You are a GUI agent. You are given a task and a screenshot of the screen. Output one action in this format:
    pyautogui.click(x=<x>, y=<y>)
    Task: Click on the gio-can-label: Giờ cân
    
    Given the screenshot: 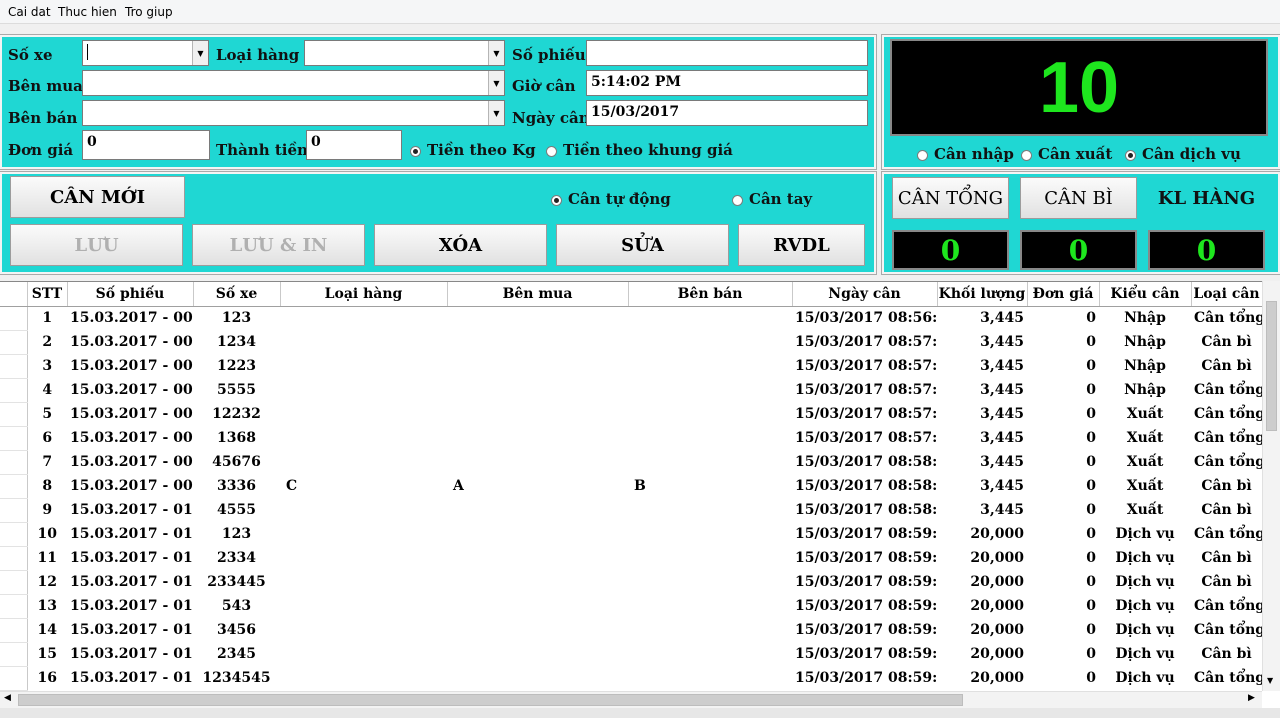 What is the action you would take?
    pyautogui.click(x=544, y=86)
    